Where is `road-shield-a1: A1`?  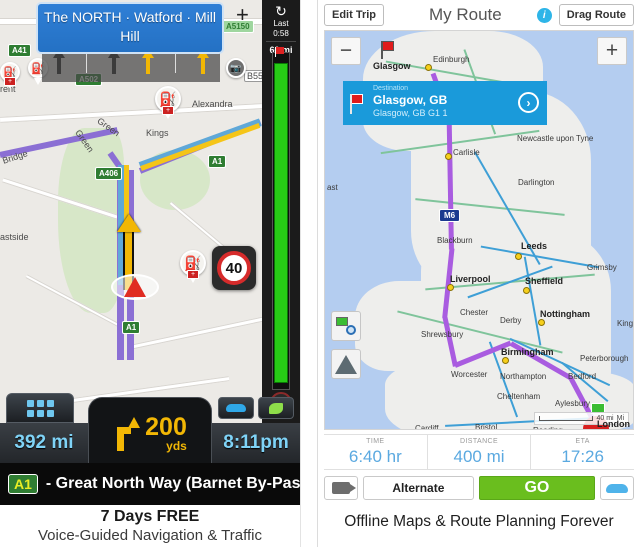
road-shield-a1: A1 is located at coordinates (217, 161).